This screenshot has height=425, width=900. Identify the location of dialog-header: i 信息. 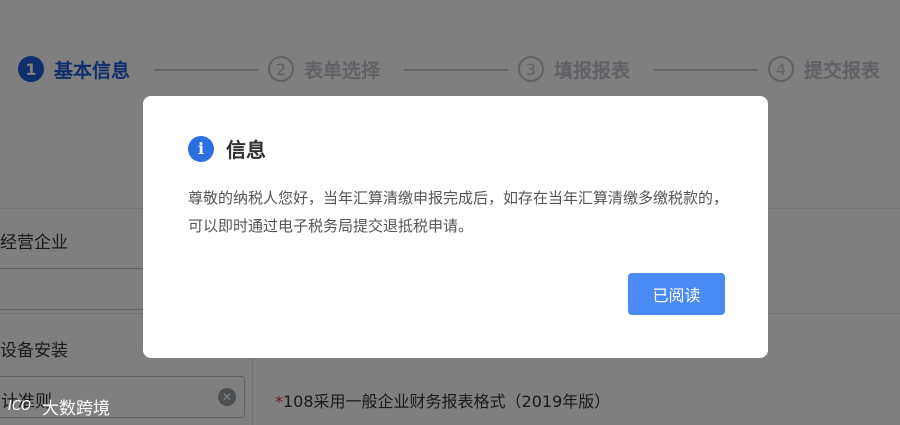
(227, 148).